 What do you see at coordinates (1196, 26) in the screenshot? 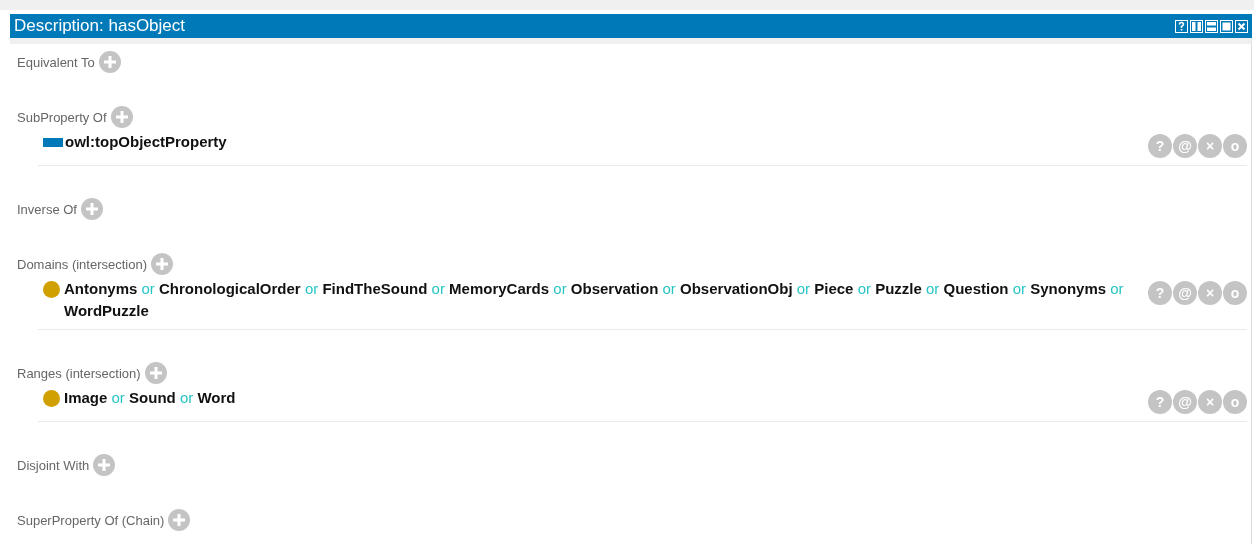
I see `split-vertical-icon` at bounding box center [1196, 26].